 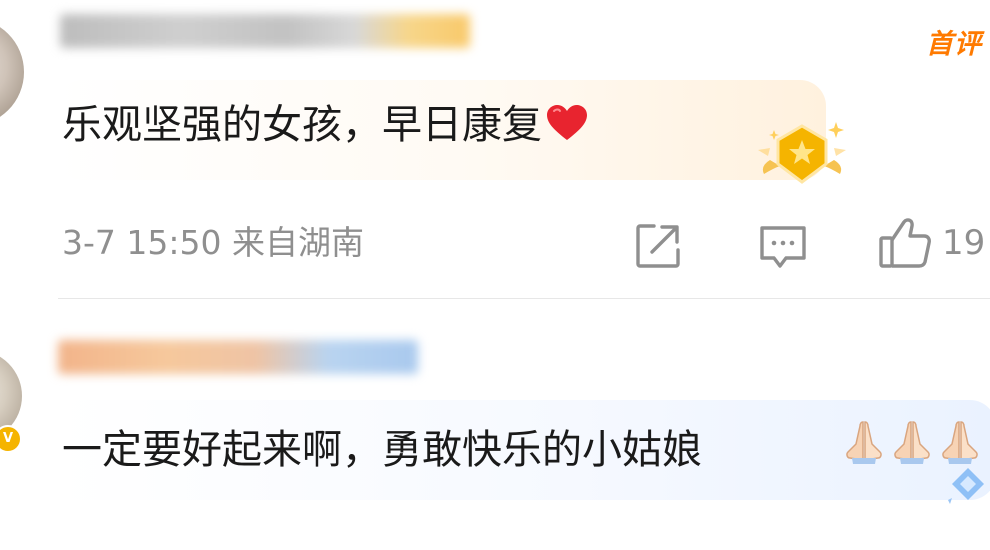 I want to click on reply-button, so click(x=783, y=247).